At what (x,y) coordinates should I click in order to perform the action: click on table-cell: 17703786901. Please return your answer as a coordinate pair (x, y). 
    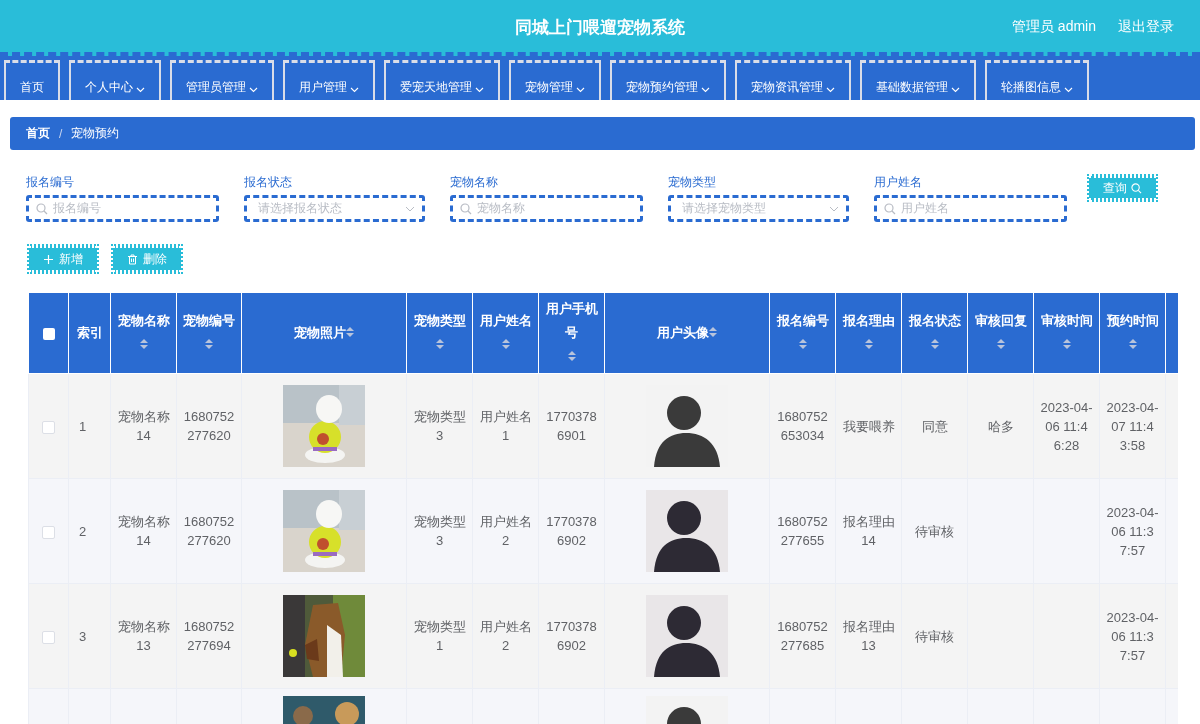
    Looking at the image, I should click on (571, 426).